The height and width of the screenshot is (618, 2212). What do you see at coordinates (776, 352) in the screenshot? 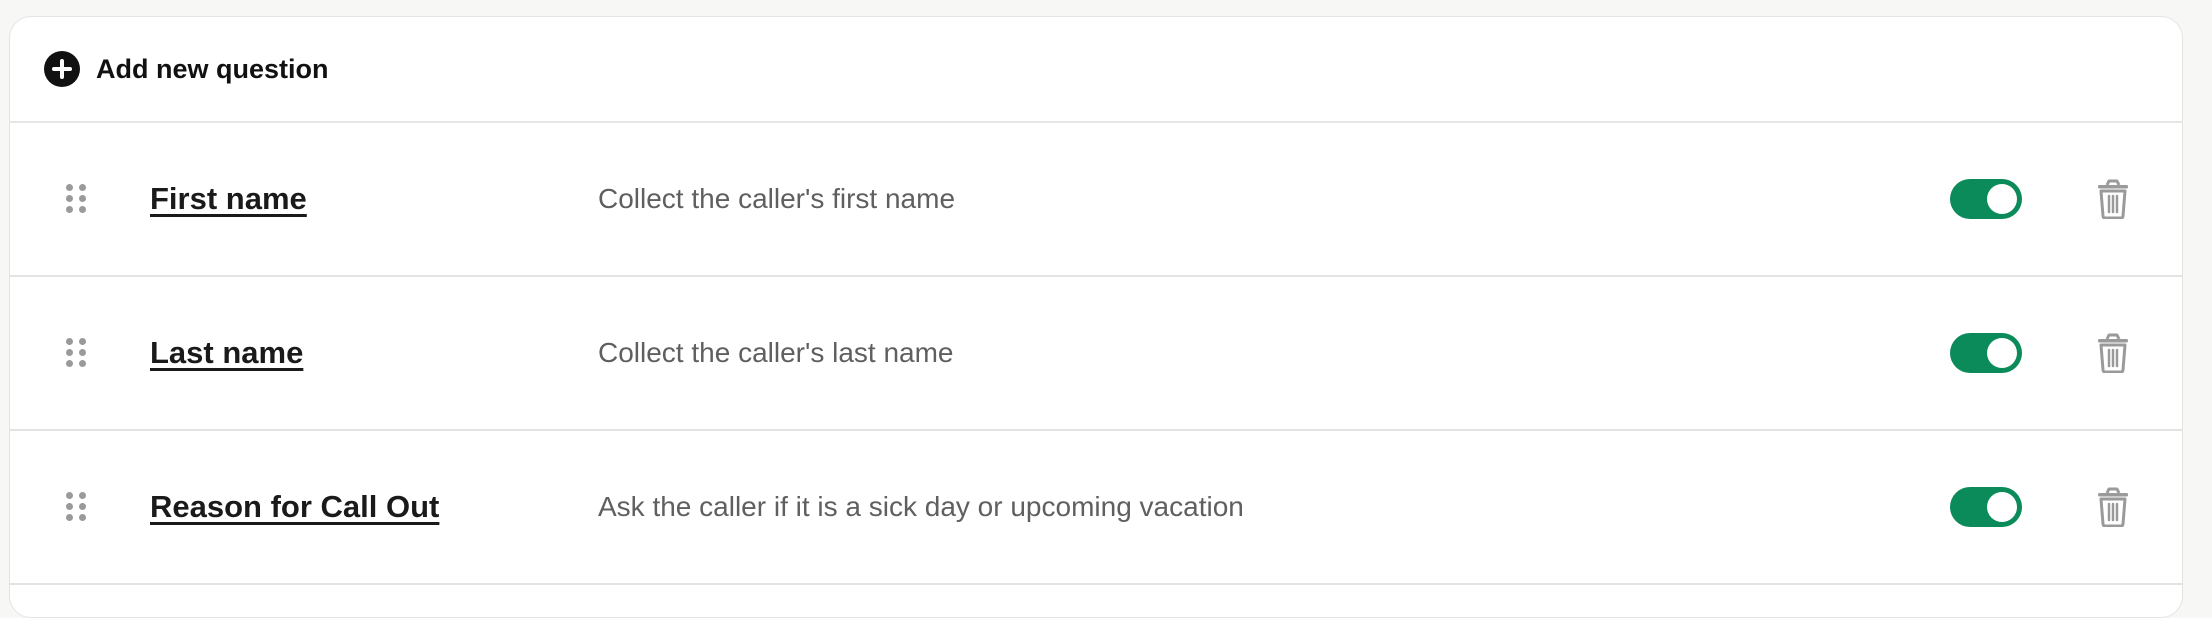
I see `question-description: Collect the caller's last name` at bounding box center [776, 352].